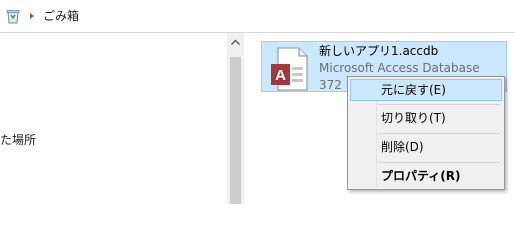 Image resolution: width=515 pixels, height=240 pixels. I want to click on menu-item-cut: 切り取り(T), so click(426, 118).